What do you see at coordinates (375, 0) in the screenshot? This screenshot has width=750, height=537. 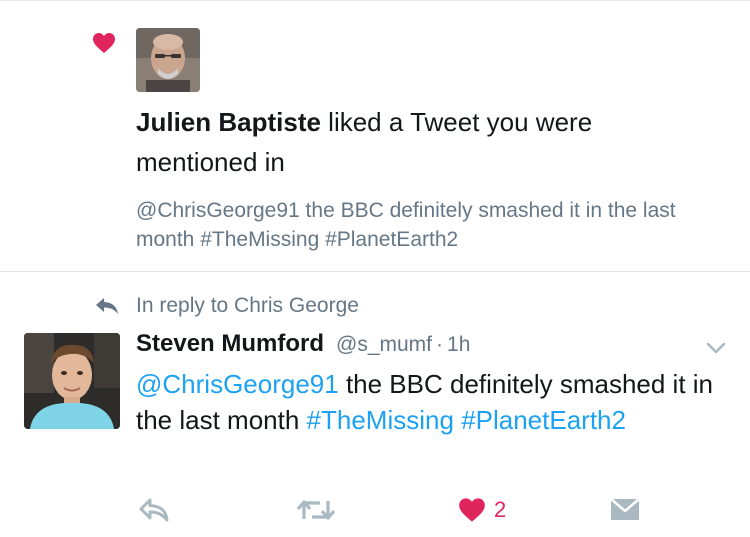 I see `top-divider` at bounding box center [375, 0].